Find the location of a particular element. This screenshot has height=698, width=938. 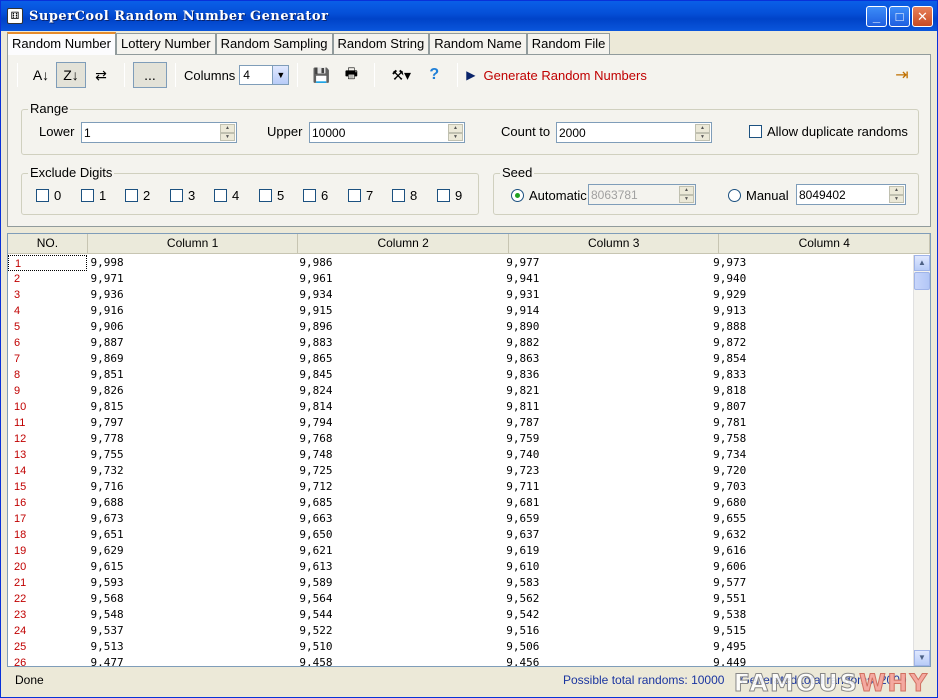

generate-button: ▶ Generate Random Numbers is located at coordinates (556, 75).